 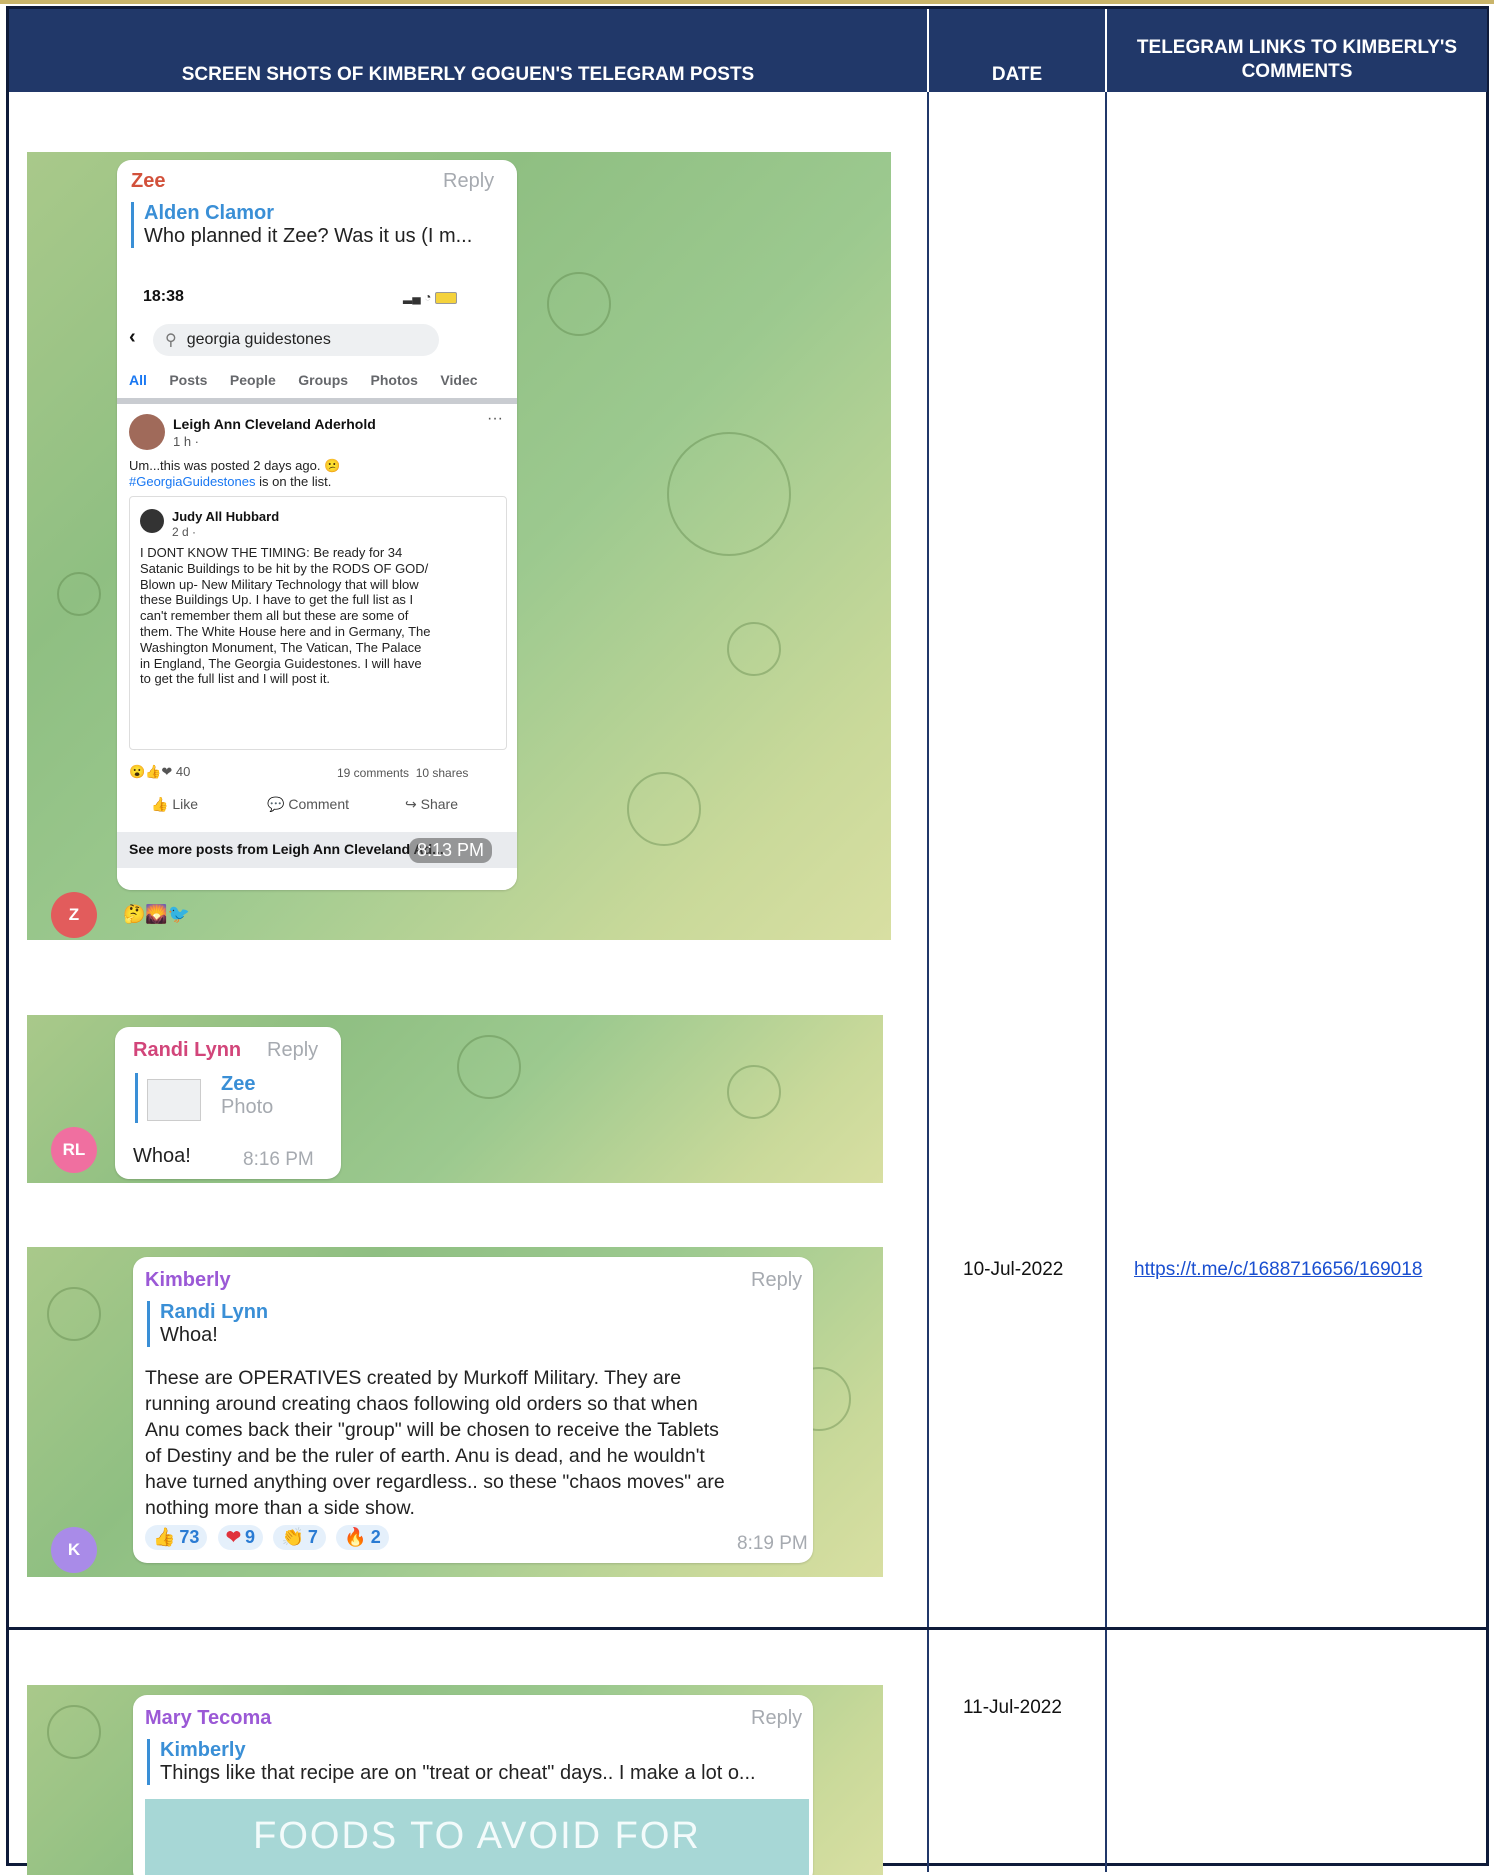 I want to click on shared-author: Judy All Hubbard, so click(x=226, y=516).